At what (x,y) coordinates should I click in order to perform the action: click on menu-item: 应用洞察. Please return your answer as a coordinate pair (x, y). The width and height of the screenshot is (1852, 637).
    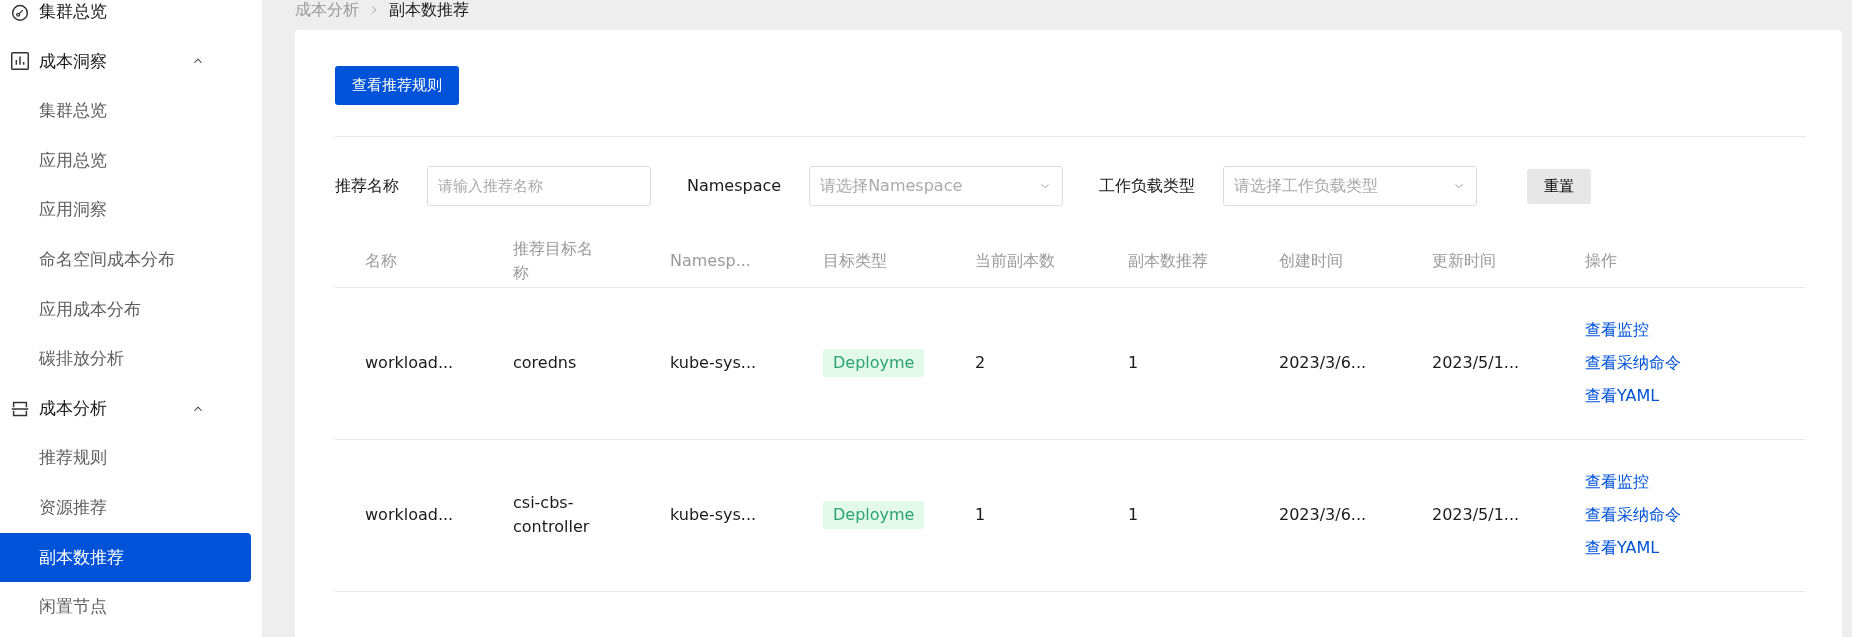
    Looking at the image, I should click on (125, 210).